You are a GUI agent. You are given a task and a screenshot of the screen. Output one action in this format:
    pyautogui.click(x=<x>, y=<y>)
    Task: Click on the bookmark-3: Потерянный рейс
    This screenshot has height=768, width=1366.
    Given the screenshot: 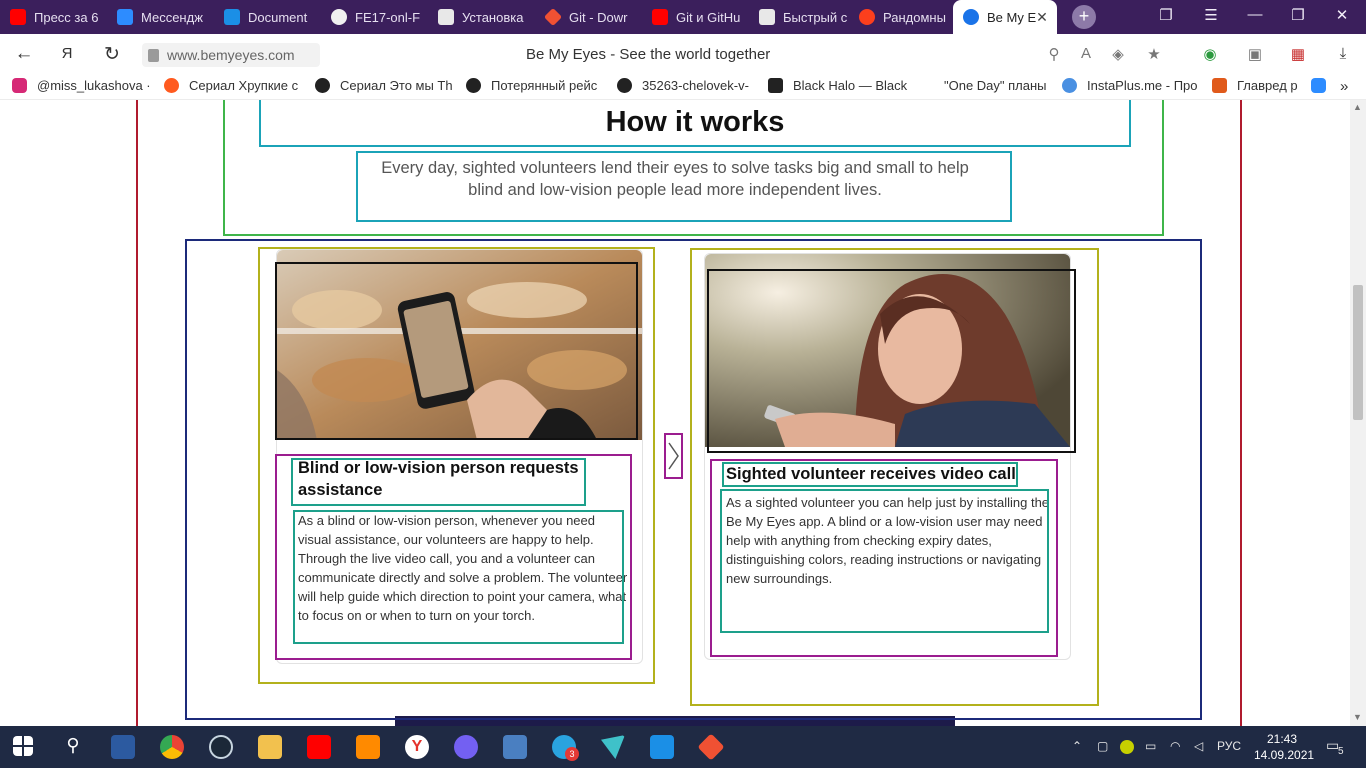 What is the action you would take?
    pyautogui.click(x=536, y=85)
    